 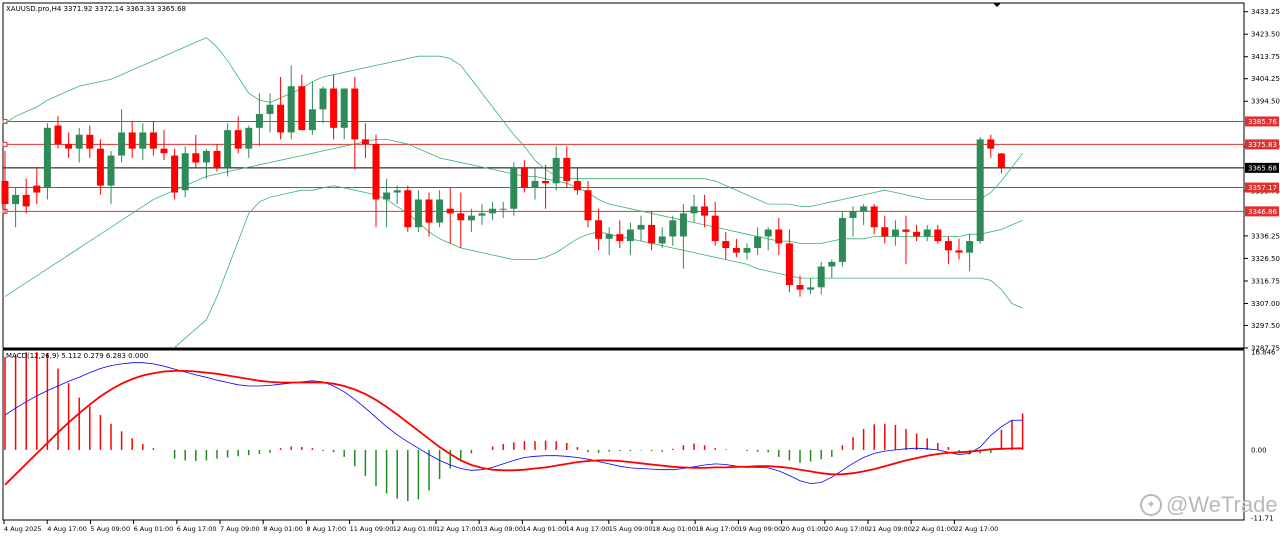 What do you see at coordinates (197, 529) in the screenshot?
I see `time-axis-label: 6 Aug 17:00` at bounding box center [197, 529].